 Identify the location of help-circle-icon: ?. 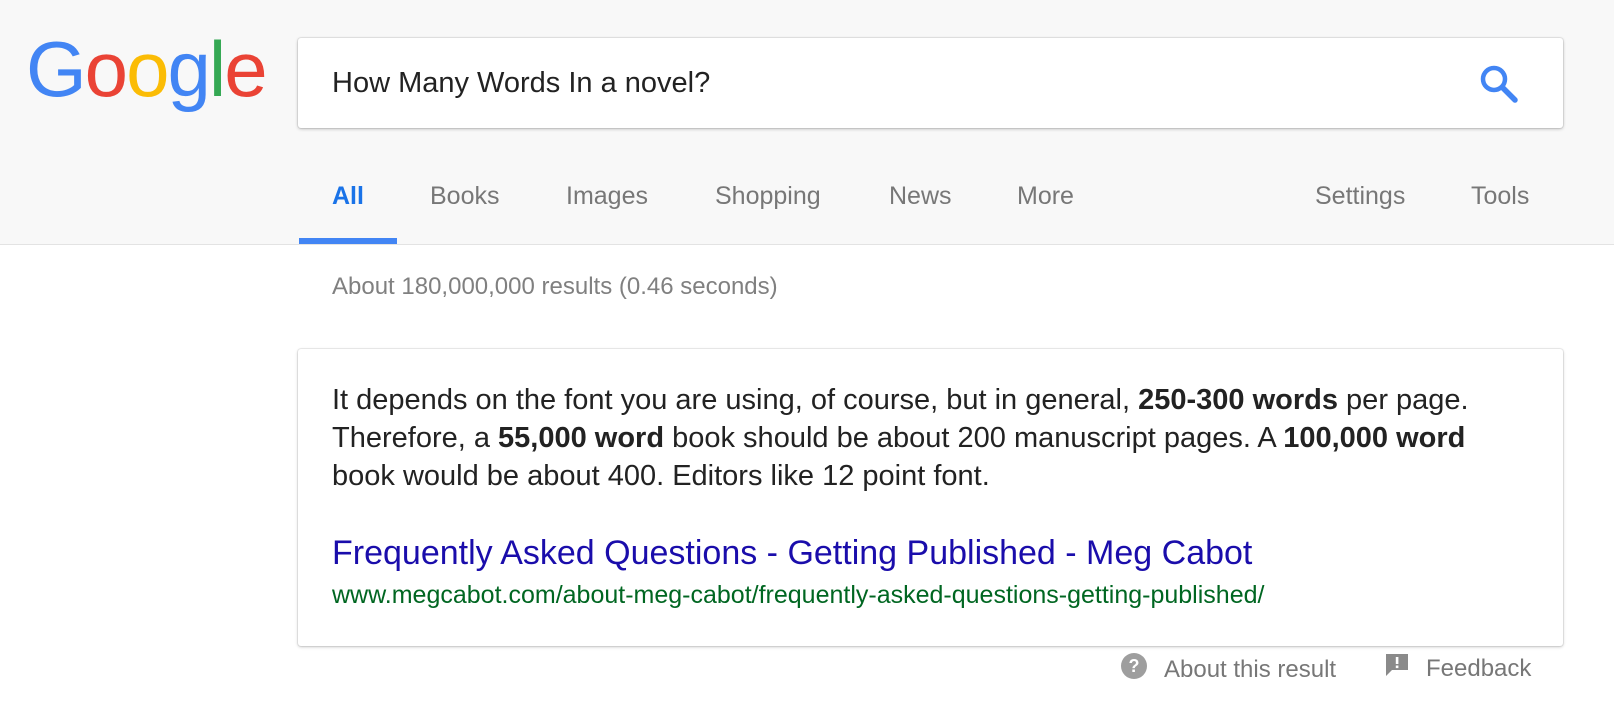
(1134, 669).